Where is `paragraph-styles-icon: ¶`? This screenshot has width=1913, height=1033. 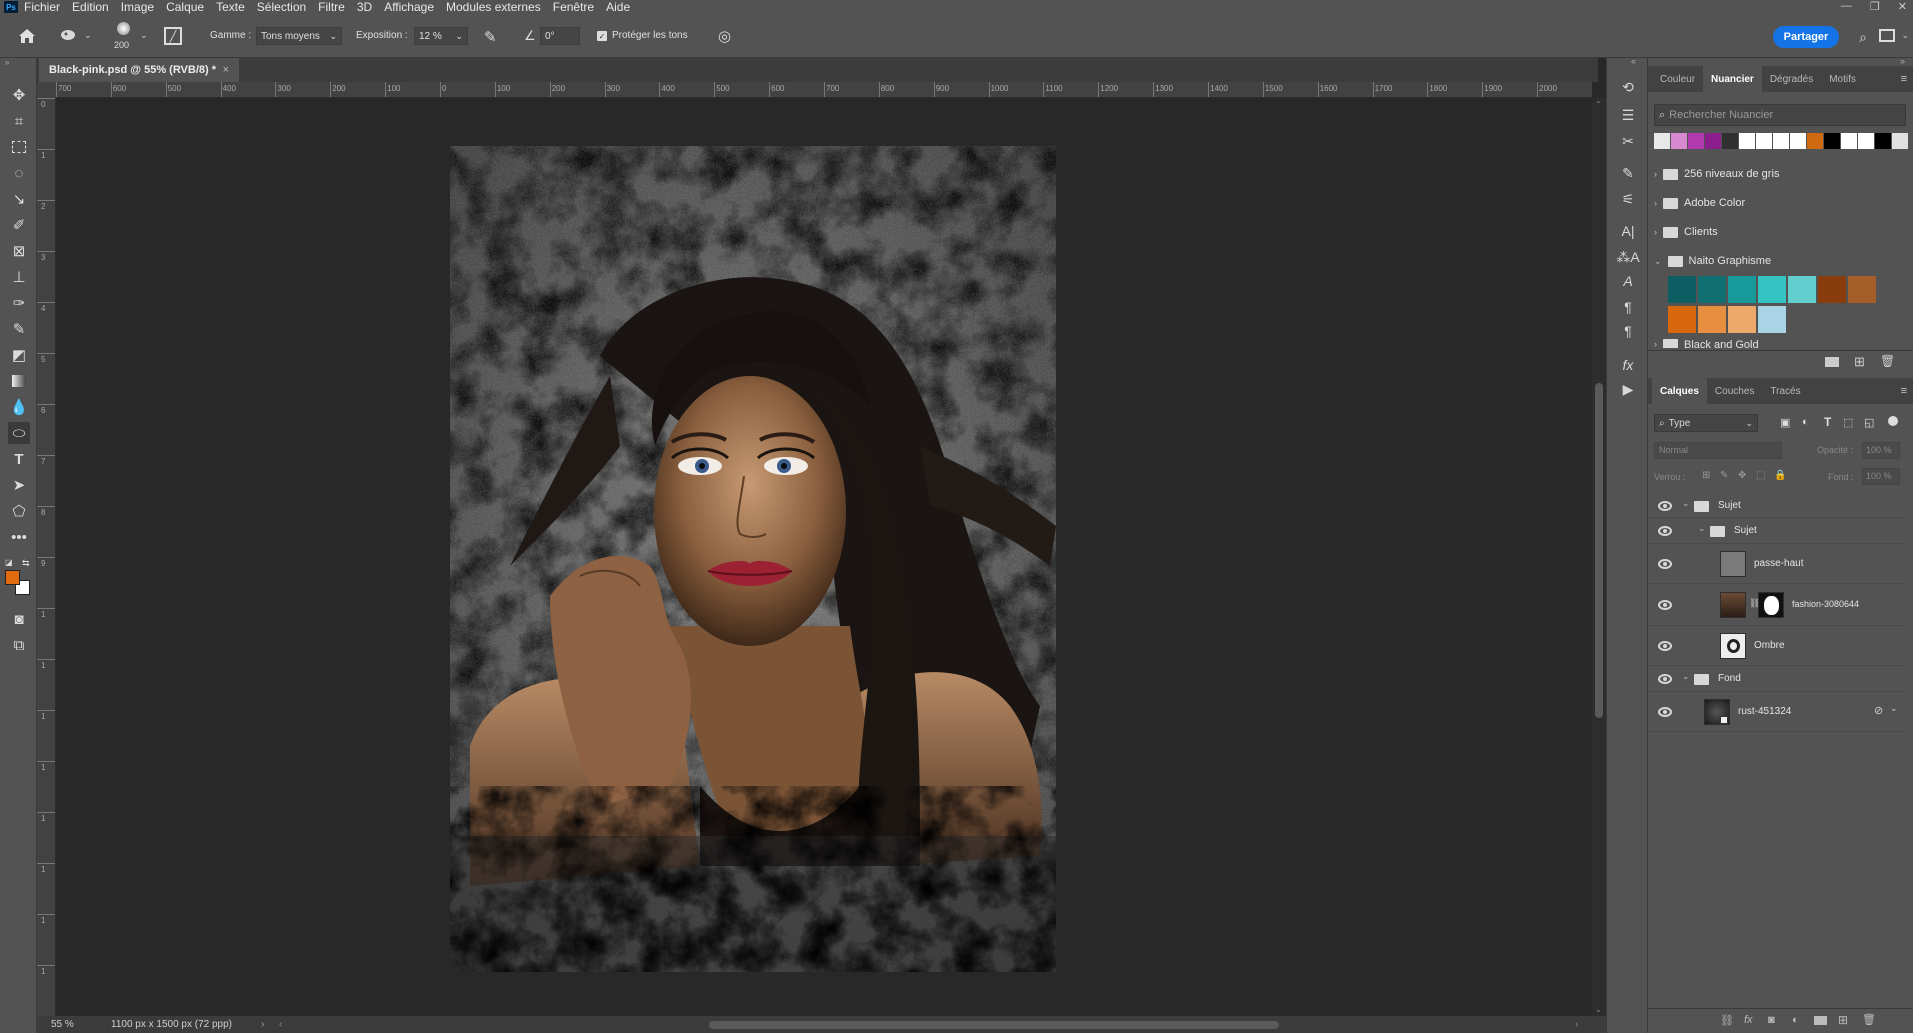
paragraph-styles-icon: ¶ is located at coordinates (1628, 331).